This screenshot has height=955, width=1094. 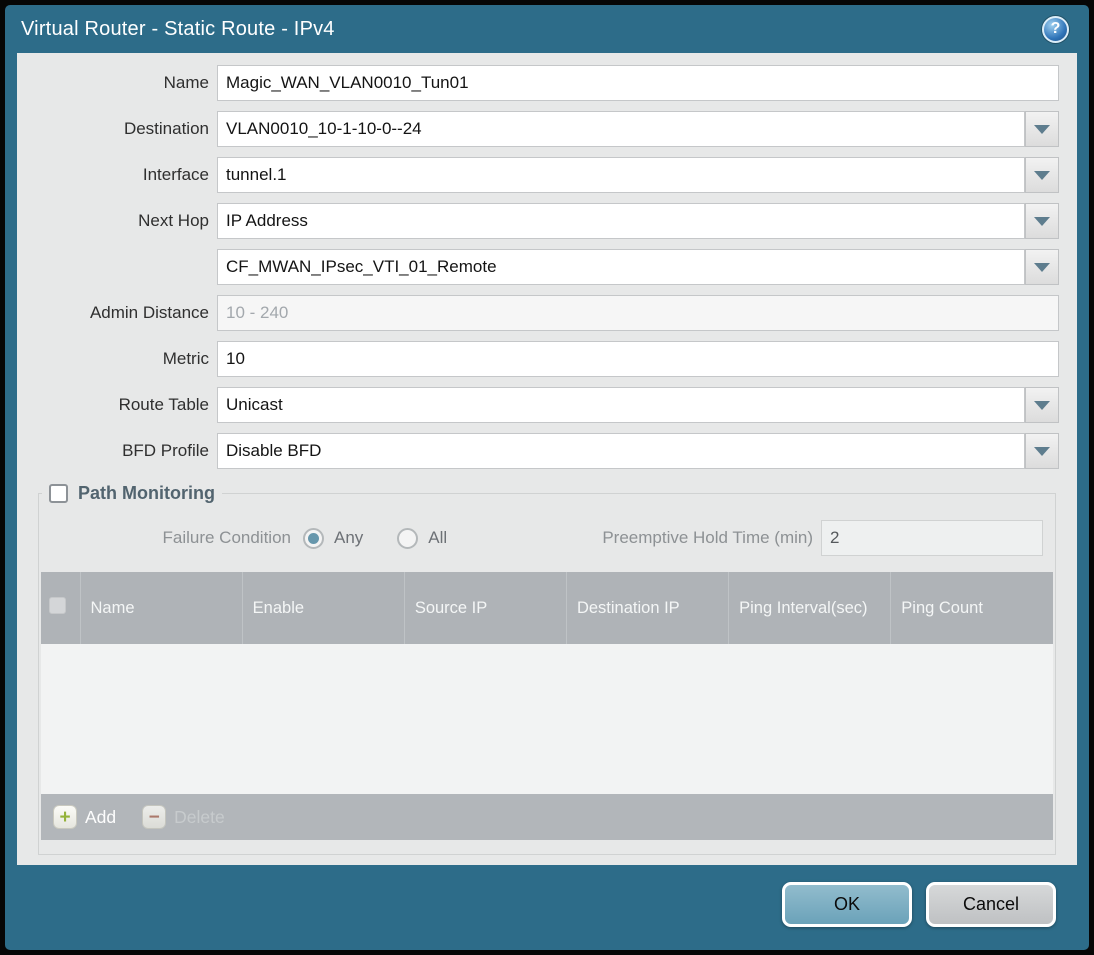 I want to click on preemptive-hold-label: Preemptive Hold Time (min), so click(x=707, y=537).